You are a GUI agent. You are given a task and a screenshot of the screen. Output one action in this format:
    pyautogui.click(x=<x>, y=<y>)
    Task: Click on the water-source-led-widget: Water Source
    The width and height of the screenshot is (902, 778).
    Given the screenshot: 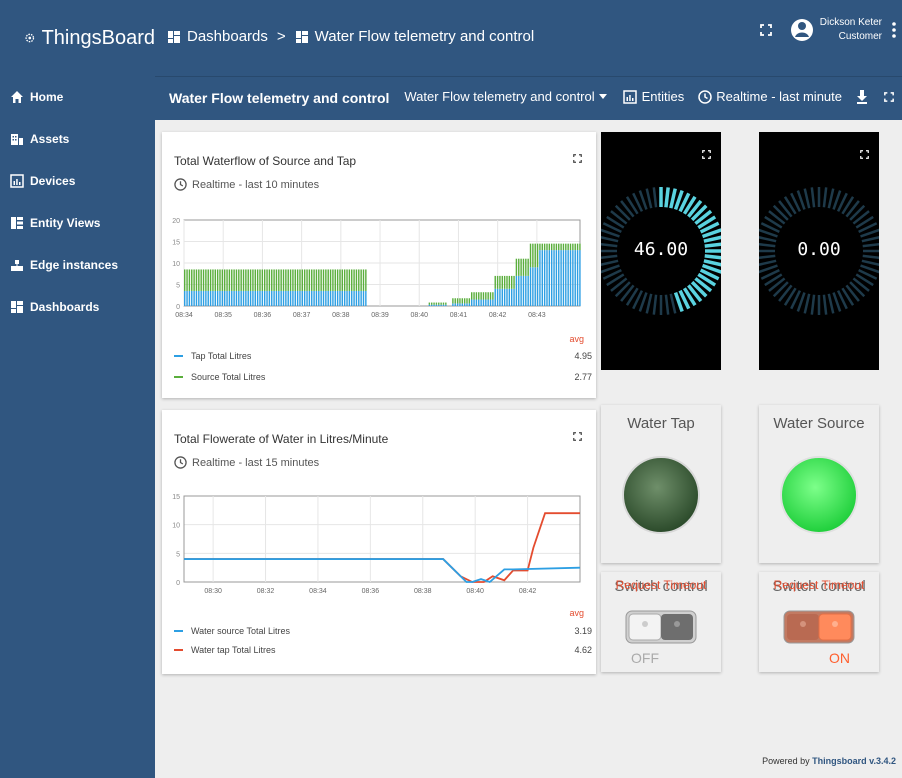 What is the action you would take?
    pyautogui.click(x=819, y=484)
    